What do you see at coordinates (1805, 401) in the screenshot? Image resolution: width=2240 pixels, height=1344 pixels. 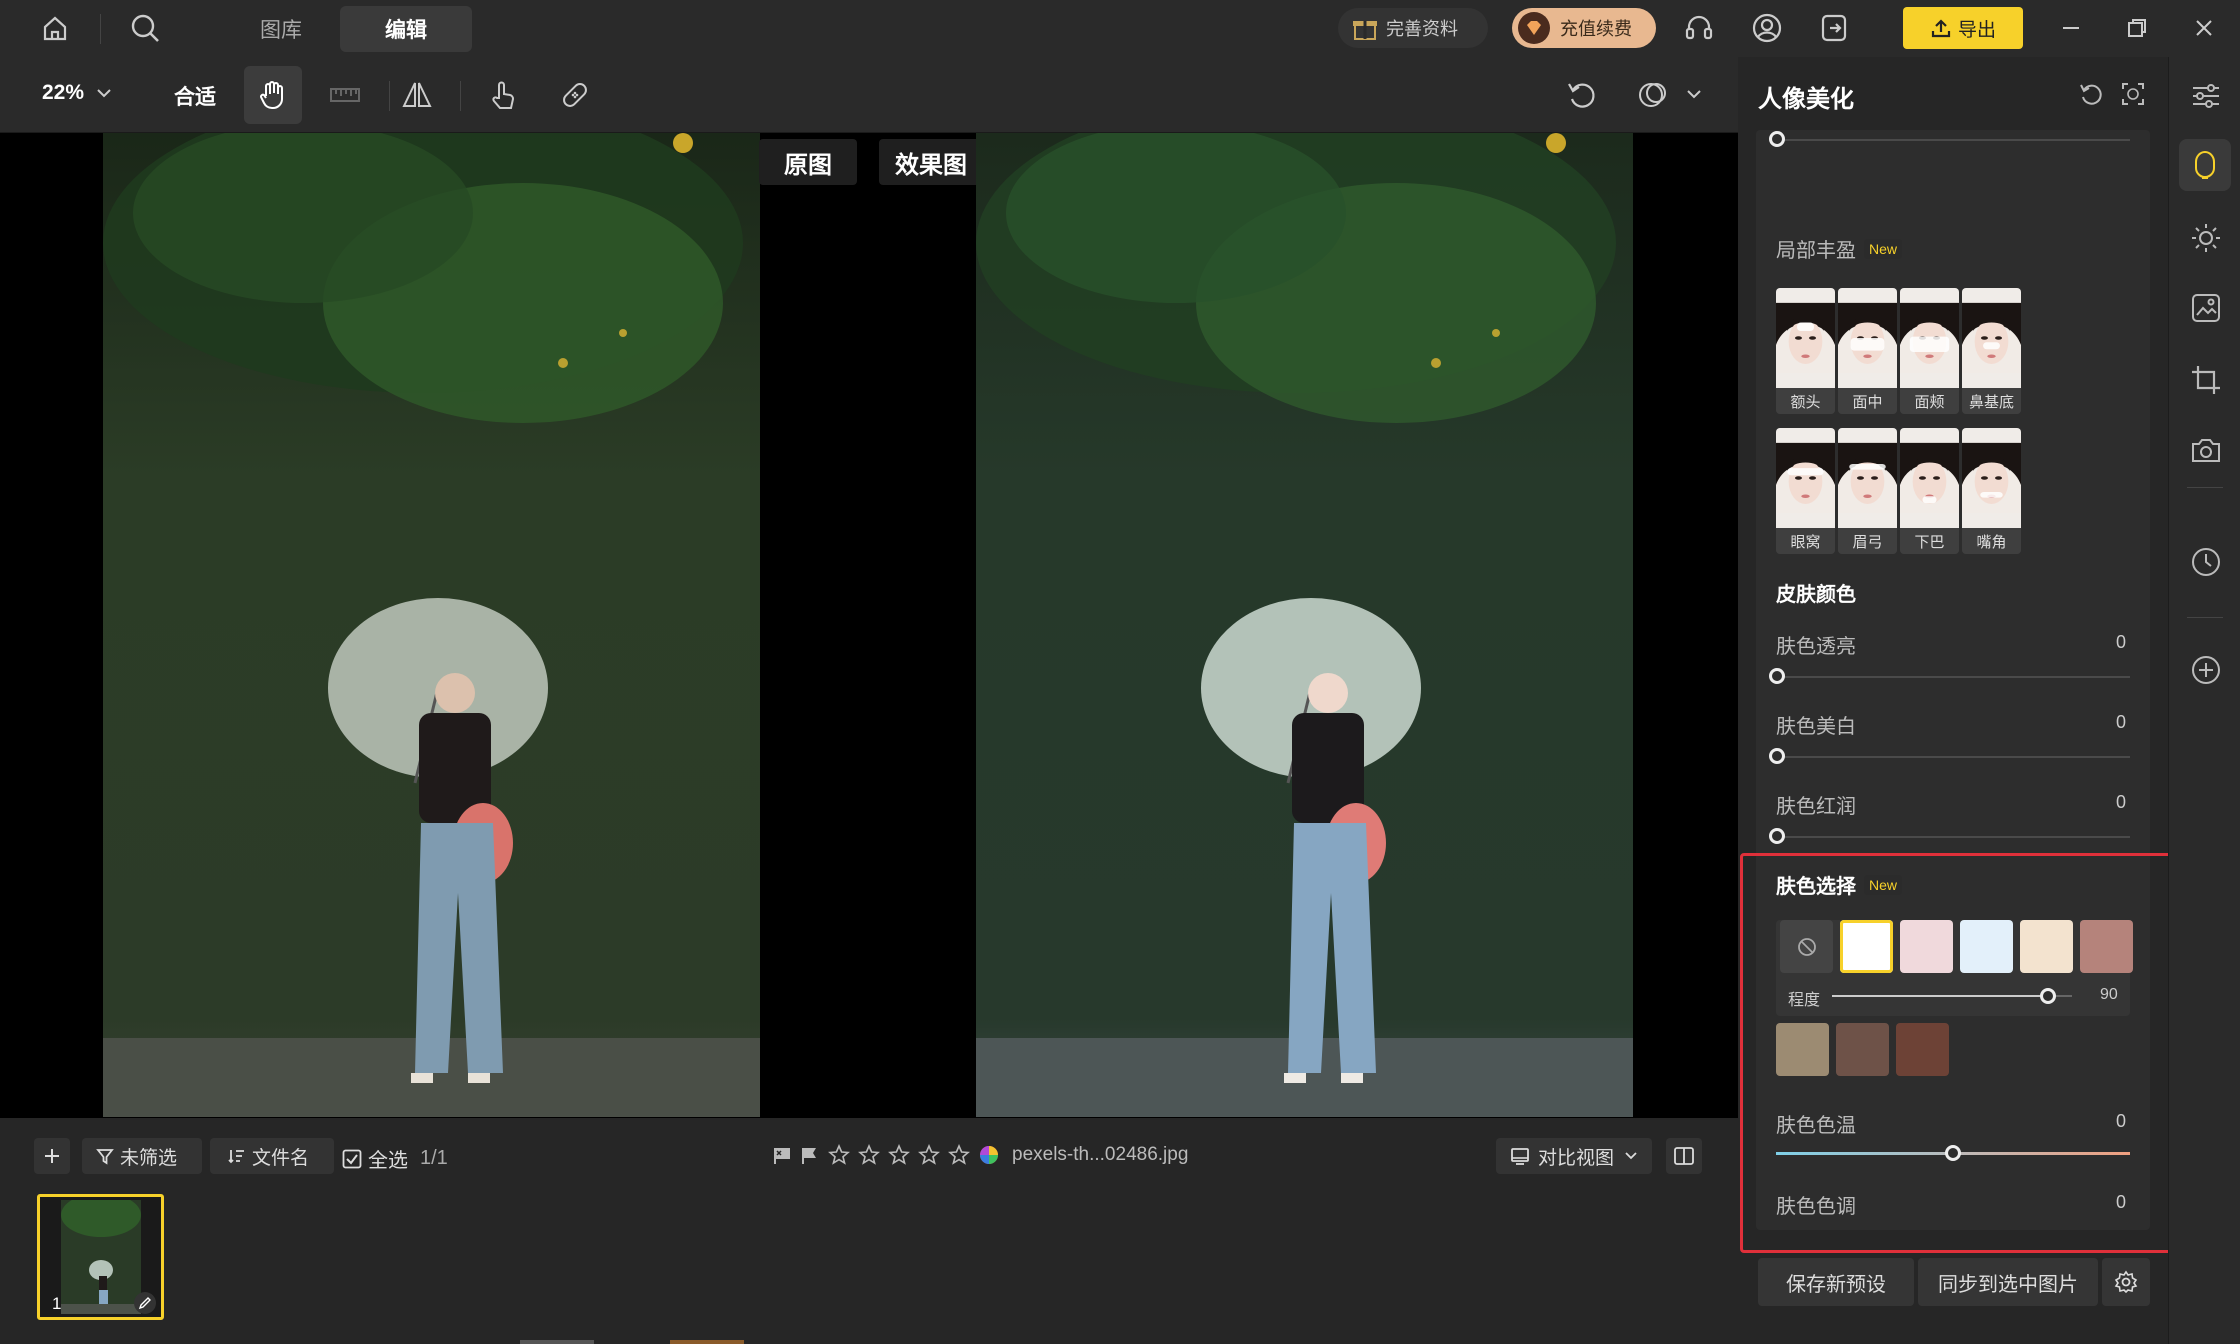 I see `local-fill-label: 额头` at bounding box center [1805, 401].